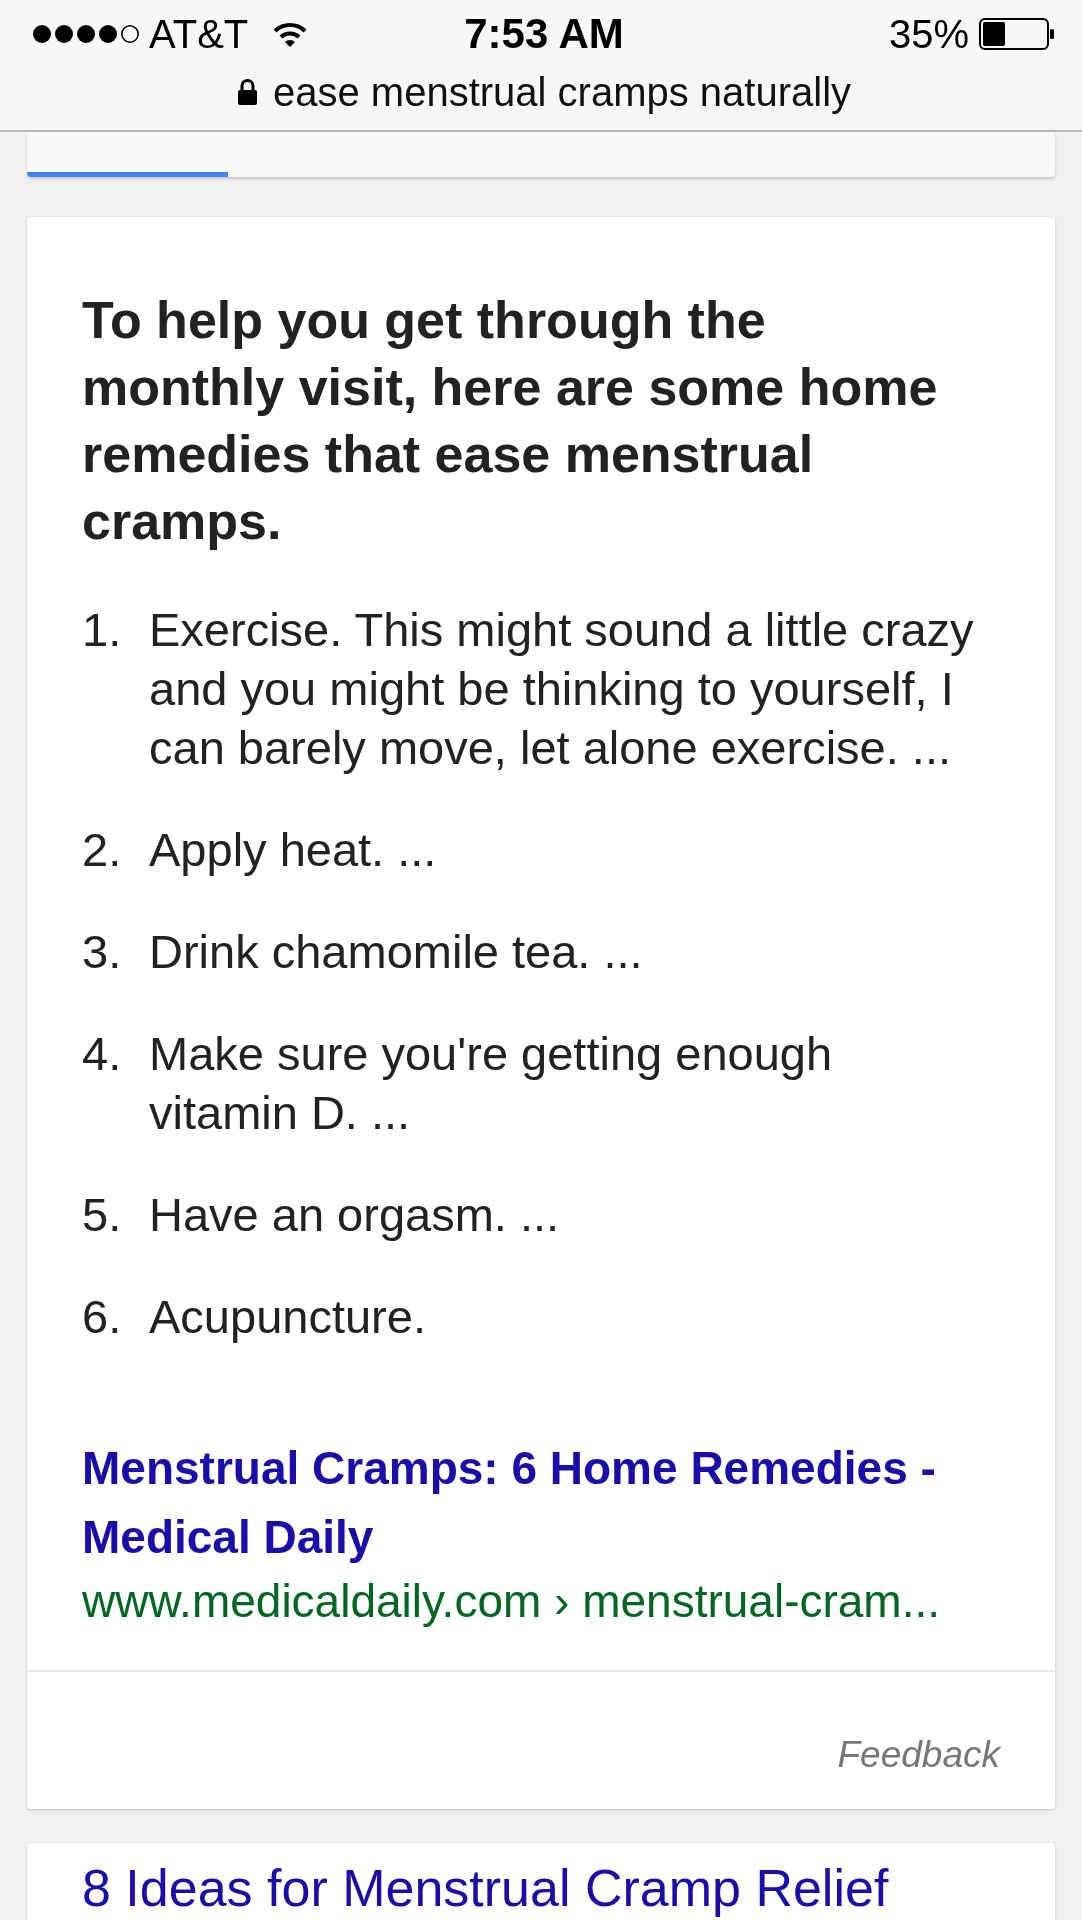 The width and height of the screenshot is (1082, 1920). Describe the element at coordinates (485, 1888) in the screenshot. I see `result-title-link: 8 Ideas for Menstrual Cramp Relief` at that location.